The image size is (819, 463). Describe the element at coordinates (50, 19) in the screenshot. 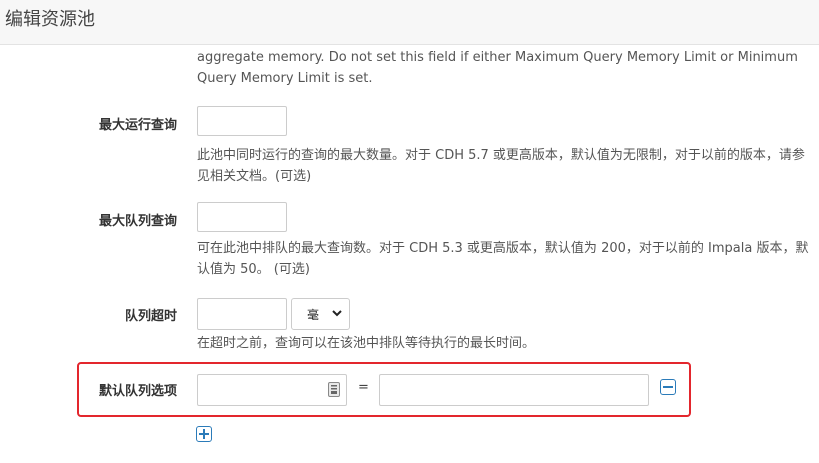

I see `dialog-title: 编辑资源池` at that location.